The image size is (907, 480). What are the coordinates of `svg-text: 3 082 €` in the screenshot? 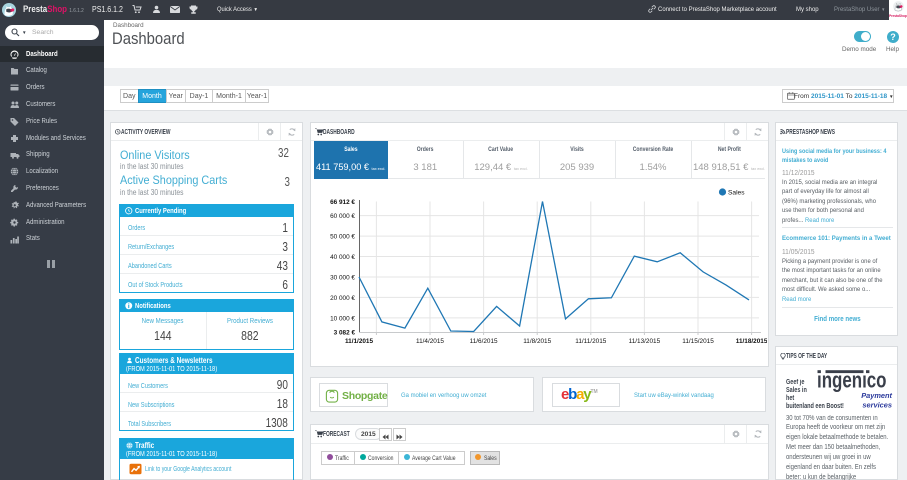 It's located at (345, 333).